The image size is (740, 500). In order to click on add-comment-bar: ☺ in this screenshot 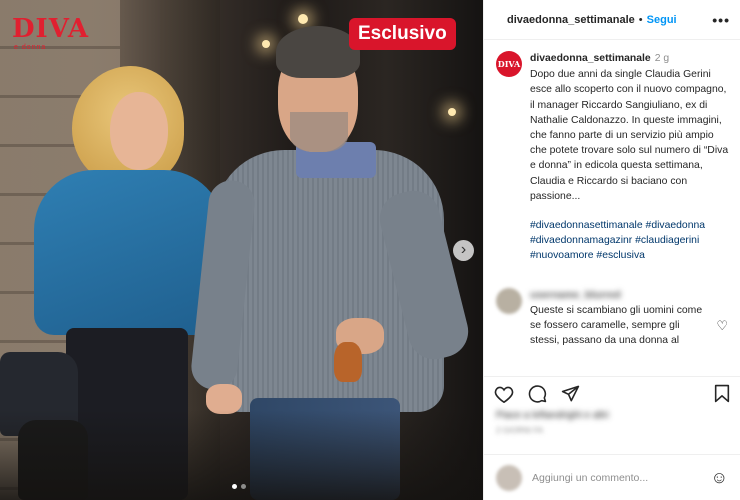, I will do `click(612, 477)`.